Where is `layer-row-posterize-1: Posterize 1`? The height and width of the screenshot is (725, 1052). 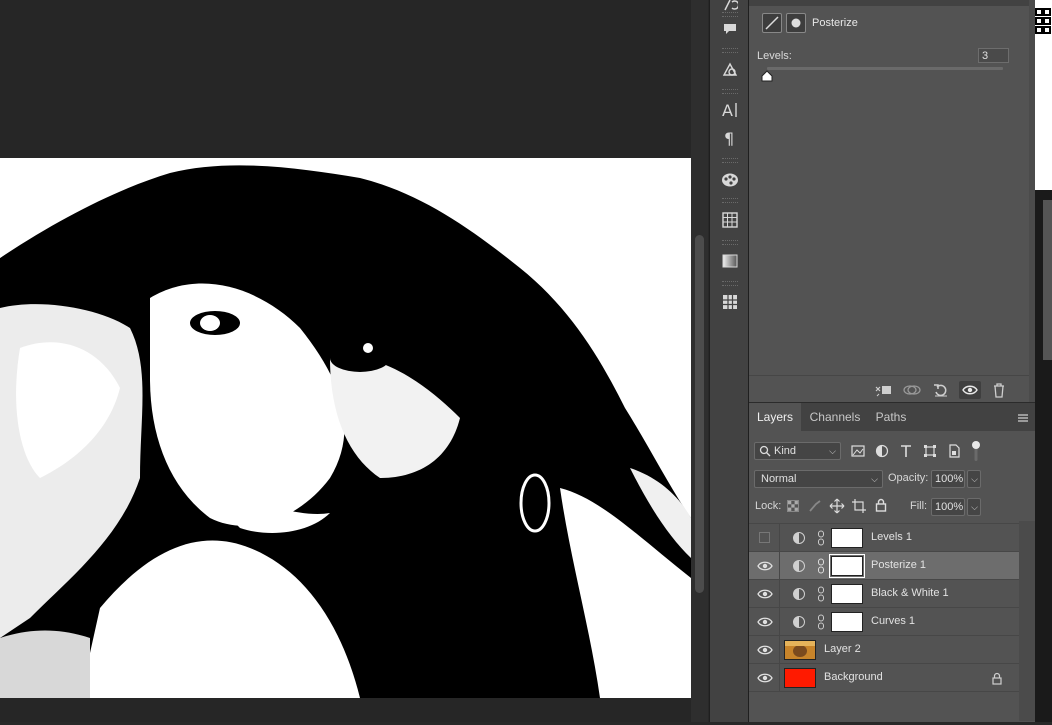 layer-row-posterize-1: Posterize 1 is located at coordinates (884, 566).